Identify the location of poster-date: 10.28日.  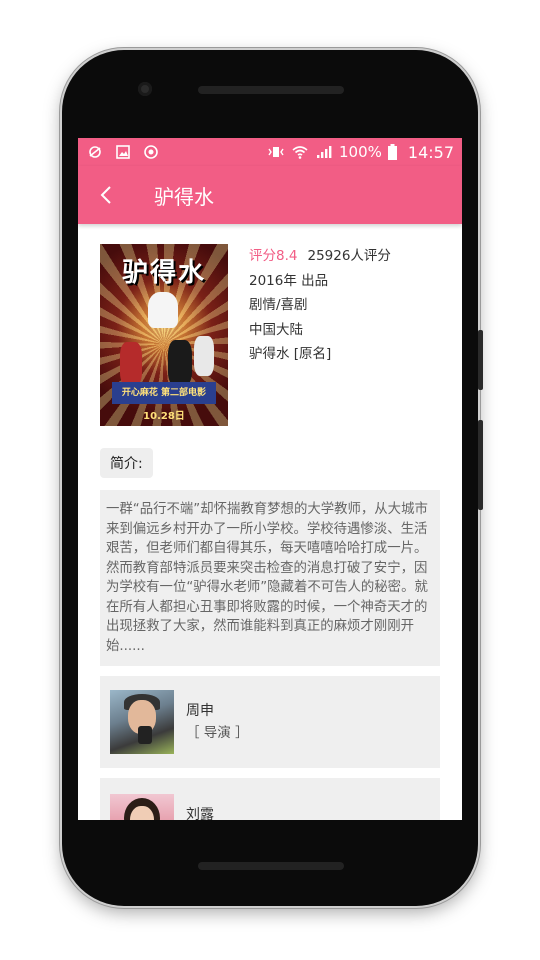
(164, 416).